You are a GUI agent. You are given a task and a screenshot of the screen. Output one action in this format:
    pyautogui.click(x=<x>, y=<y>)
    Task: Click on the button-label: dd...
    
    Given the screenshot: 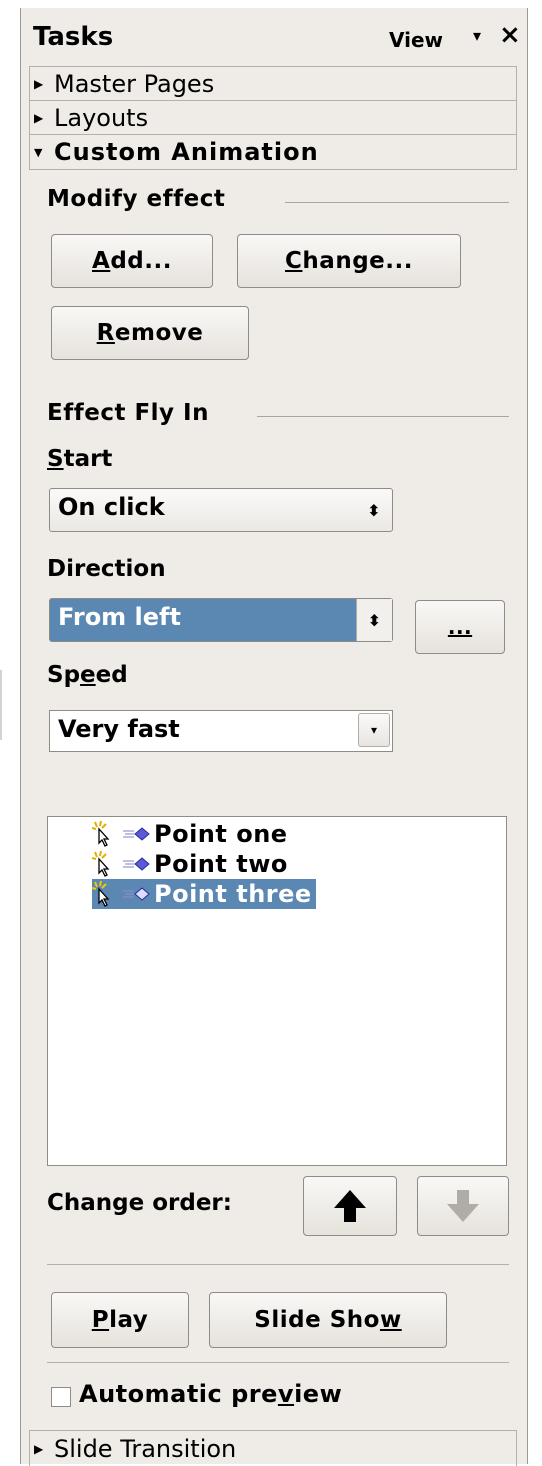 What is the action you would take?
    pyautogui.click(x=141, y=261)
    